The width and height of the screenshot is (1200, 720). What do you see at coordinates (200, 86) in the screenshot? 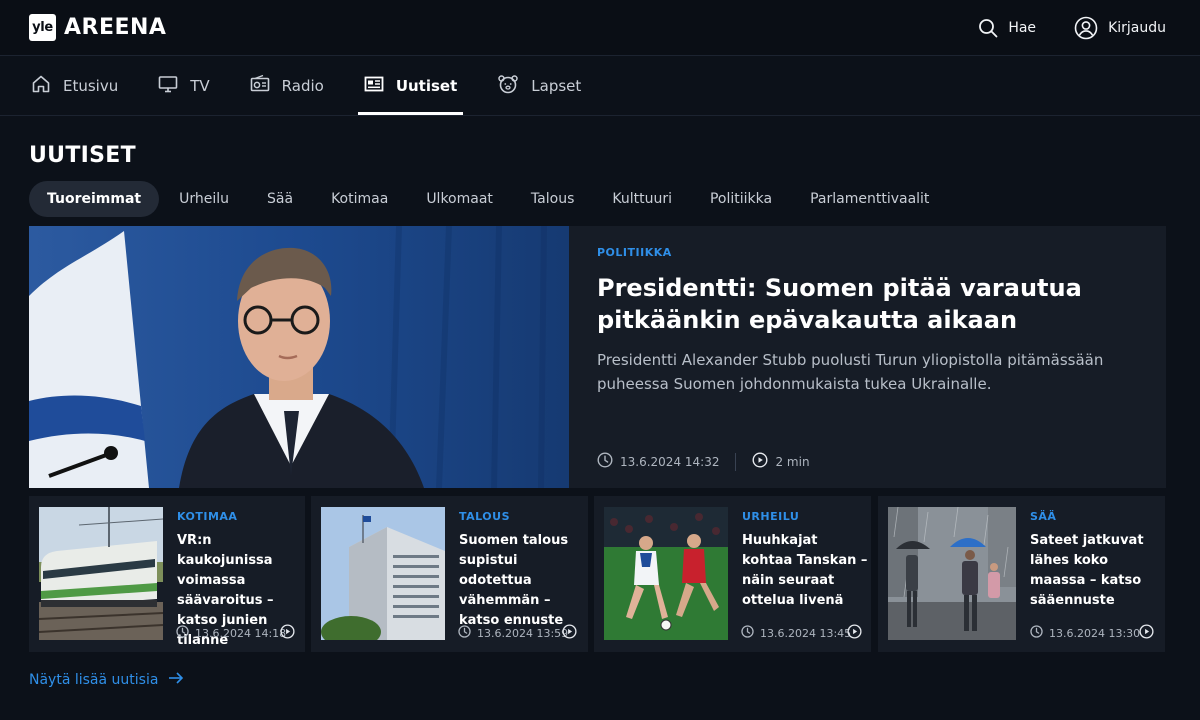
I see `nav-label: TV` at bounding box center [200, 86].